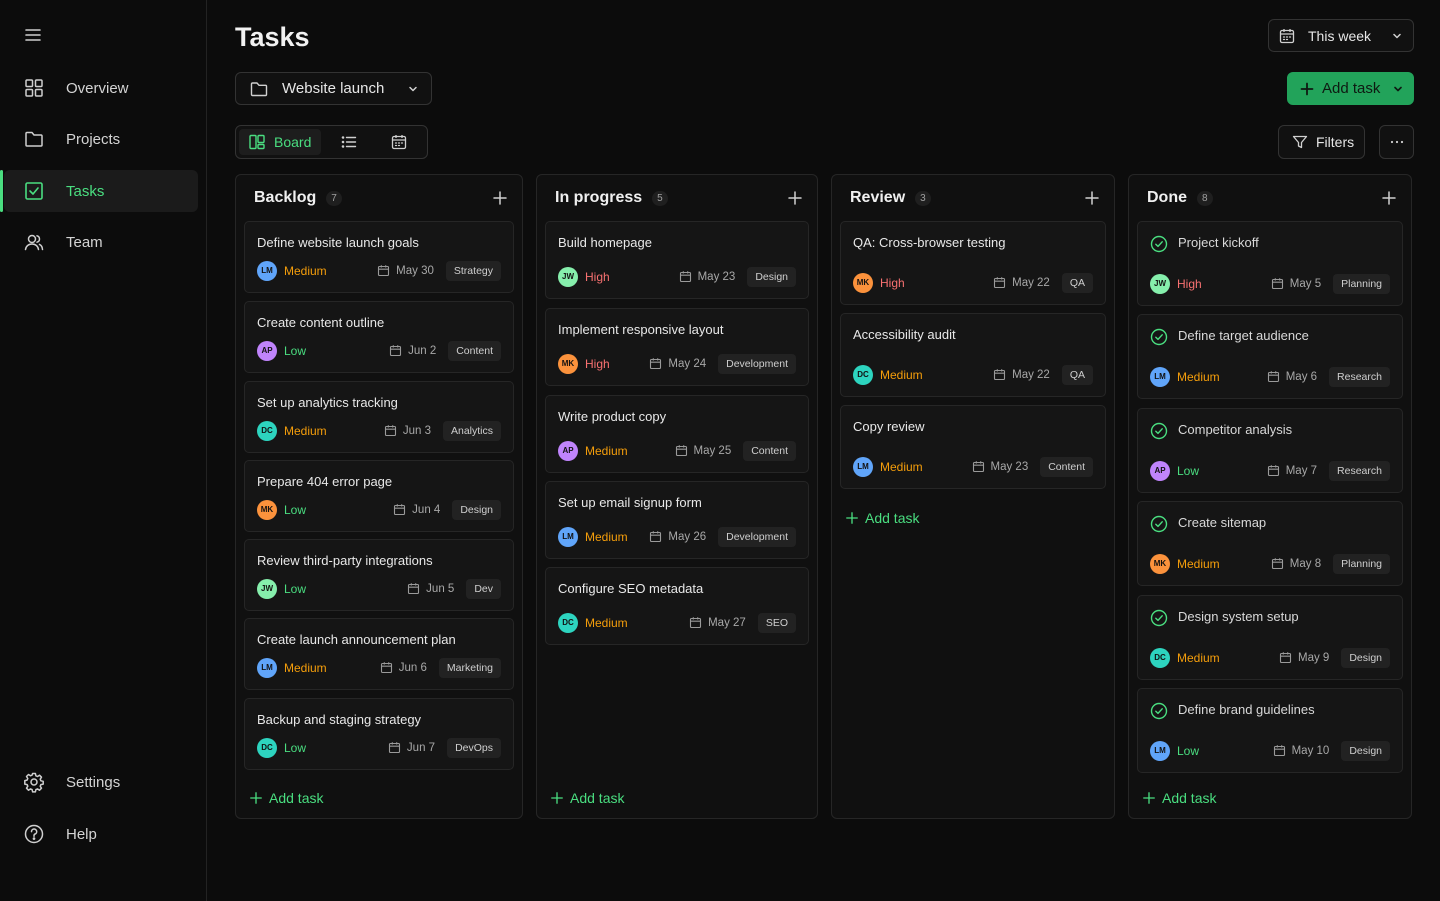 Image resolution: width=1440 pixels, height=901 pixels. I want to click on task-card: Copy review LM Medium May 23 Content, so click(973, 447).